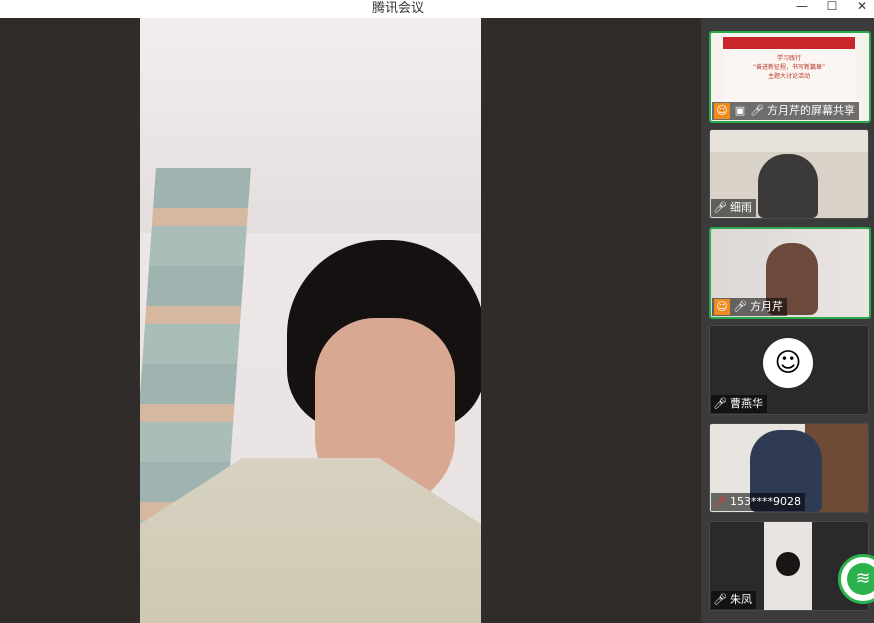 This screenshot has height=623, width=874. What do you see at coordinates (789, 468) in the screenshot?
I see `participant-tile-153: 🎤︎ 153****9028` at bounding box center [789, 468].